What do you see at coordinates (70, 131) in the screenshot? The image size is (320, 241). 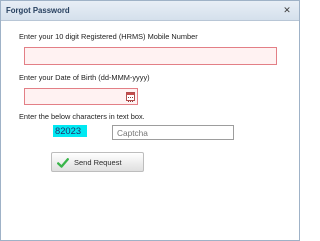 I see `captcha-code: 82023` at bounding box center [70, 131].